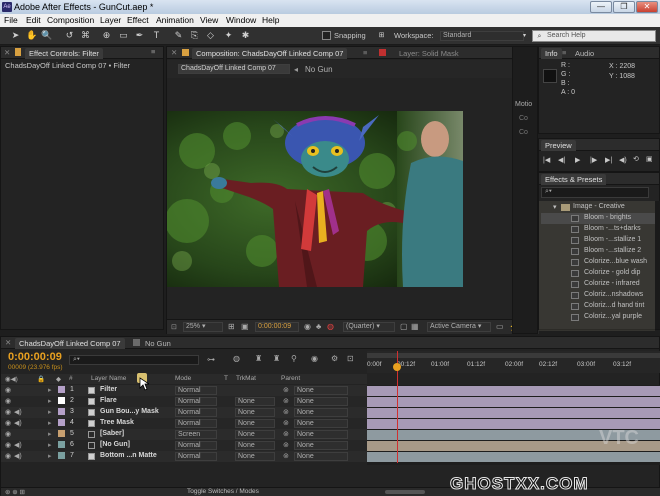  Describe the element at coordinates (175, 20) in the screenshot. I see `menu-animation: Animation` at that location.